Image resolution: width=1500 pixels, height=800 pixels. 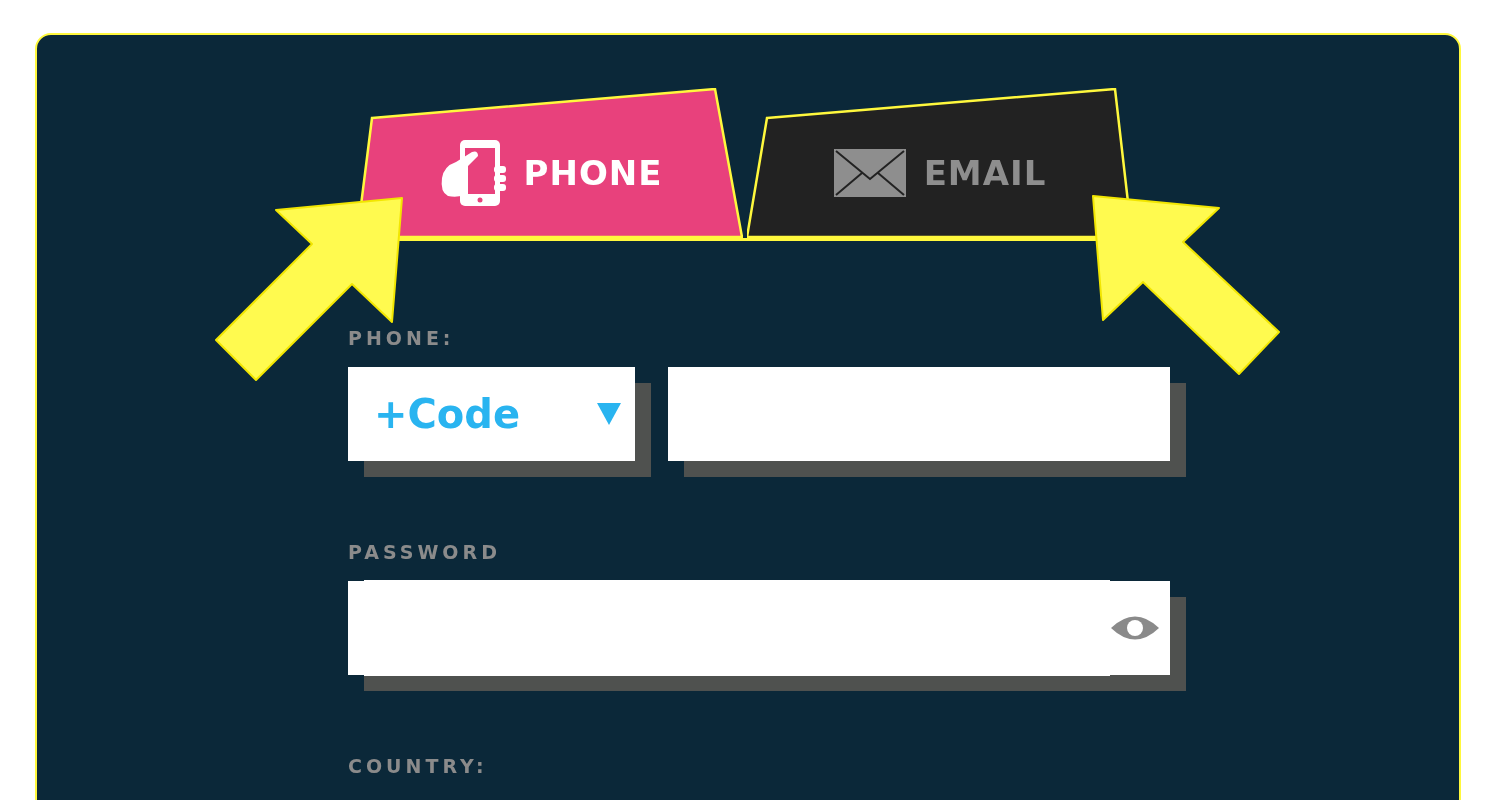 What do you see at coordinates (609, 414) in the screenshot?
I see `dropdown-triangle-icon` at bounding box center [609, 414].